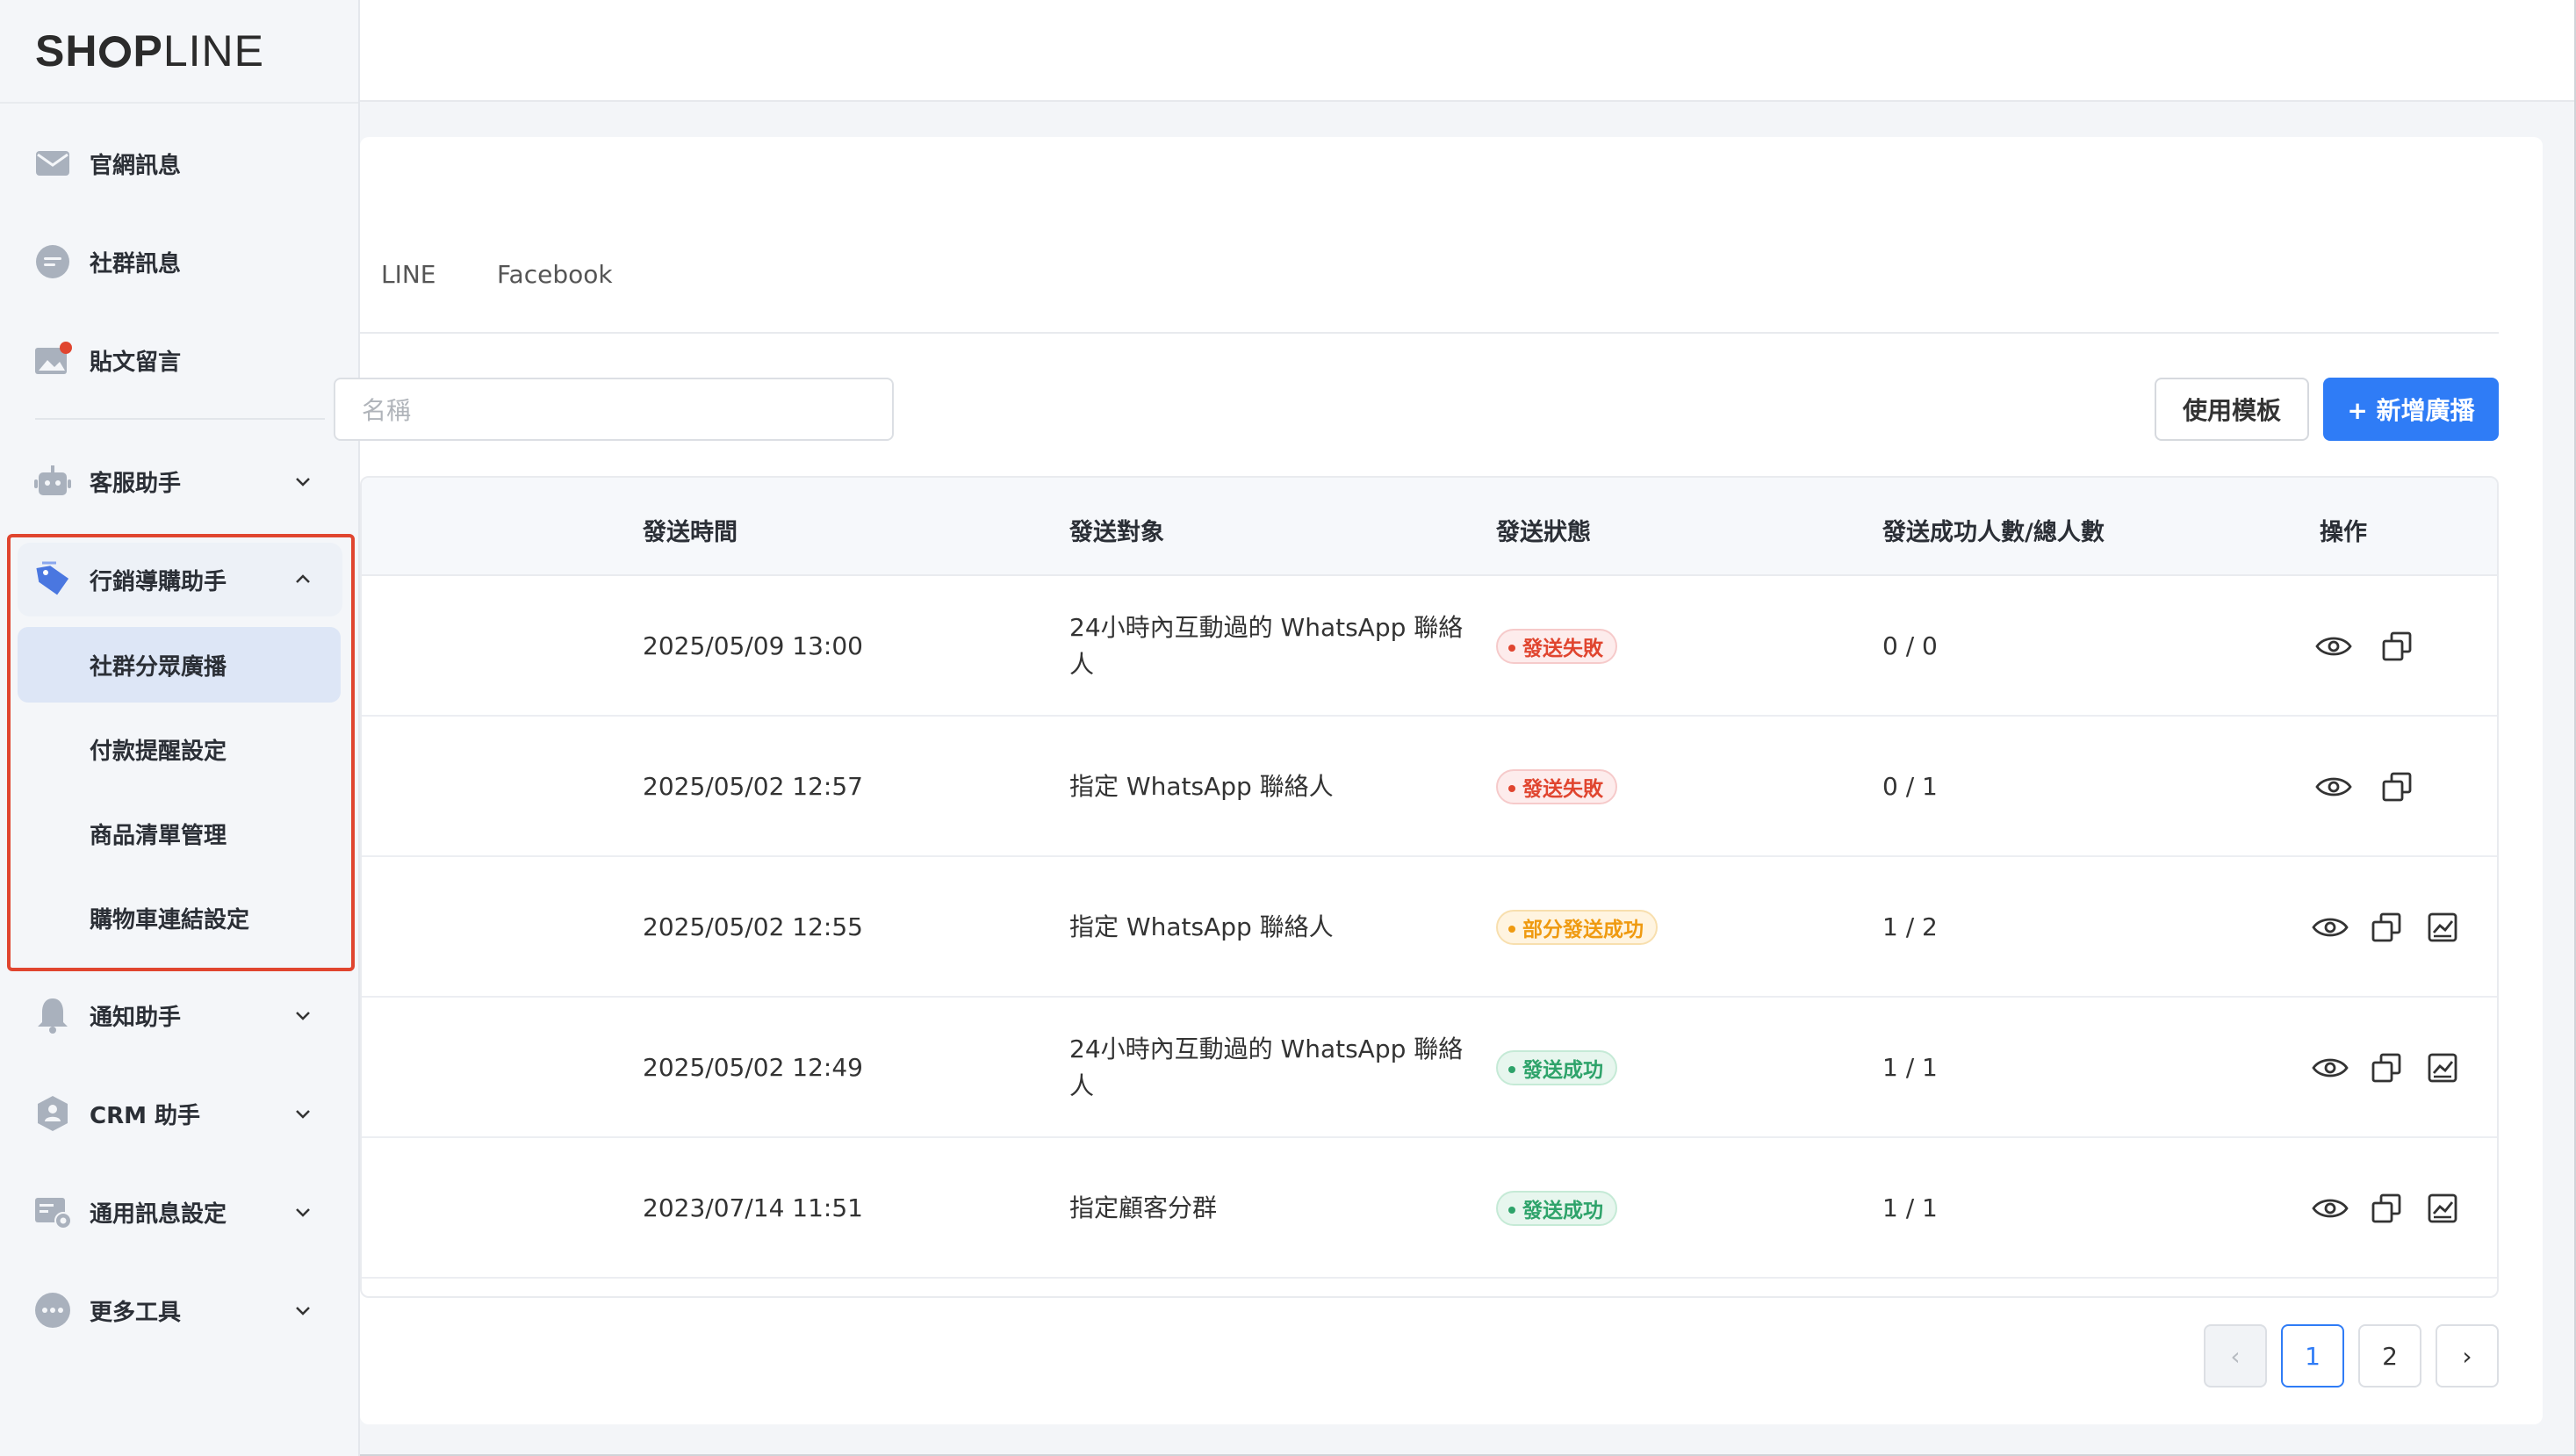 The height and width of the screenshot is (1456, 2576). Describe the element at coordinates (179, 103) in the screenshot. I see `logo-divider` at that location.